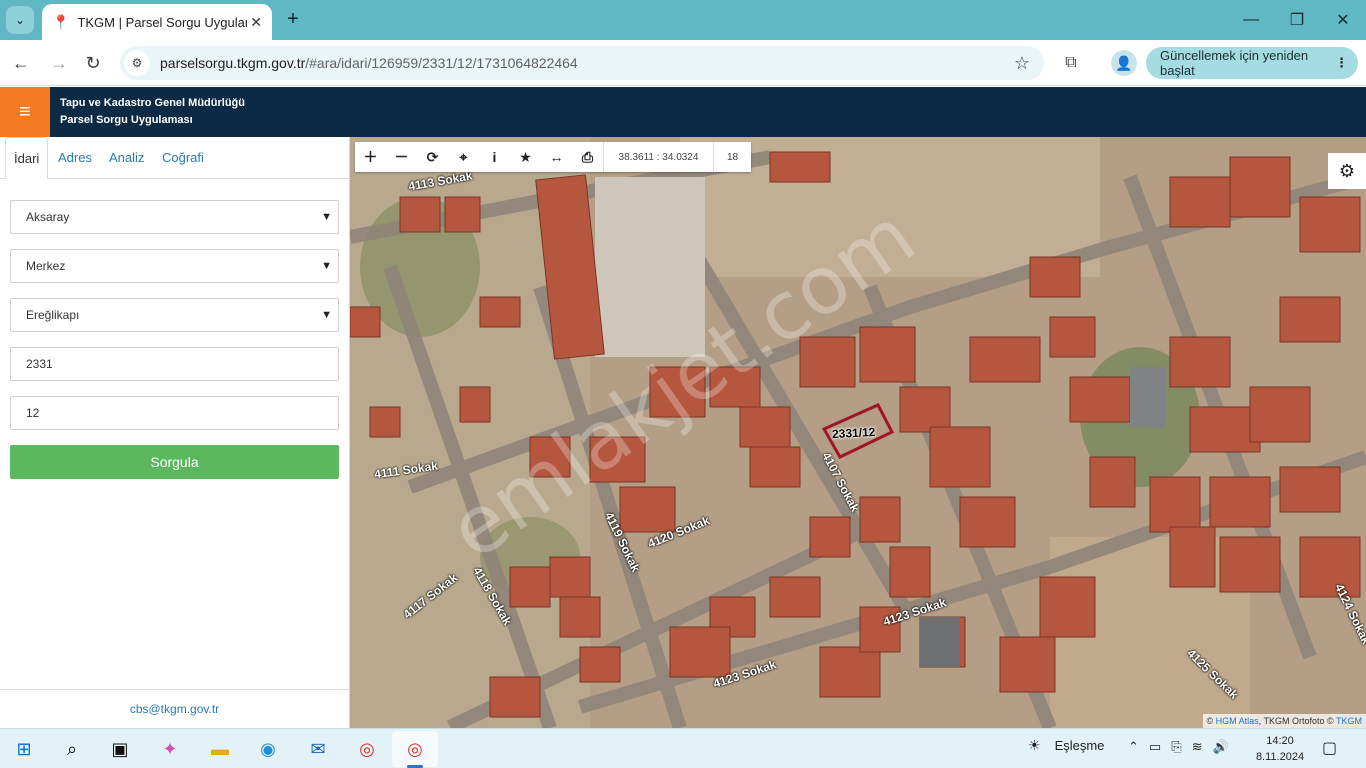  What do you see at coordinates (24, 749) in the screenshot?
I see `windows-start-icon: ⊞` at bounding box center [24, 749].